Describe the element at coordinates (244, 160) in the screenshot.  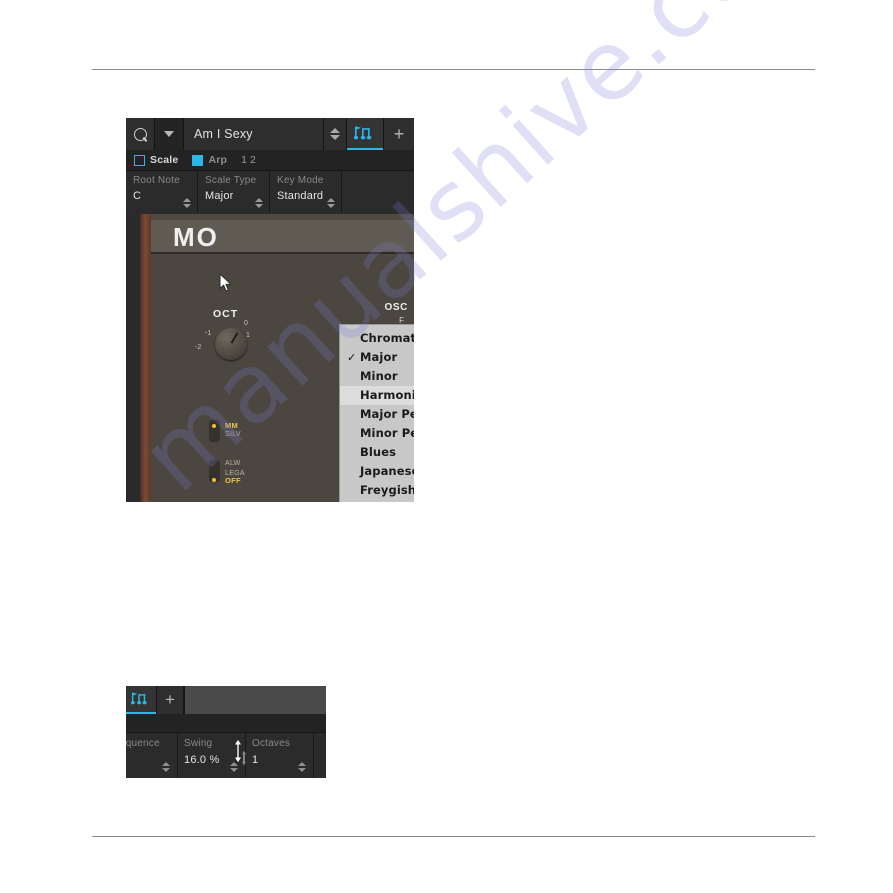
I see `arp-page-1: 1` at that location.